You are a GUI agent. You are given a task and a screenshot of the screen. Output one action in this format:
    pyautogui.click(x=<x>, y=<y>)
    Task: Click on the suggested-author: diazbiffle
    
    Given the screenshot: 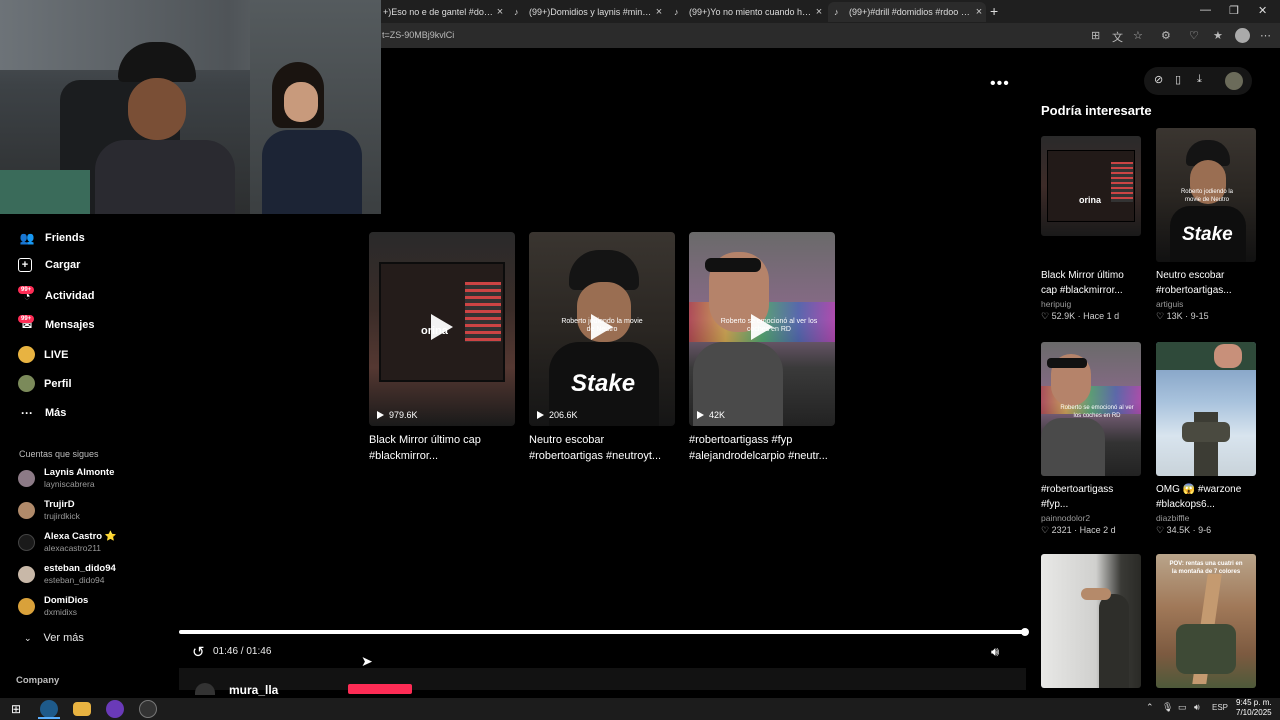 What is the action you would take?
    pyautogui.click(x=1206, y=518)
    